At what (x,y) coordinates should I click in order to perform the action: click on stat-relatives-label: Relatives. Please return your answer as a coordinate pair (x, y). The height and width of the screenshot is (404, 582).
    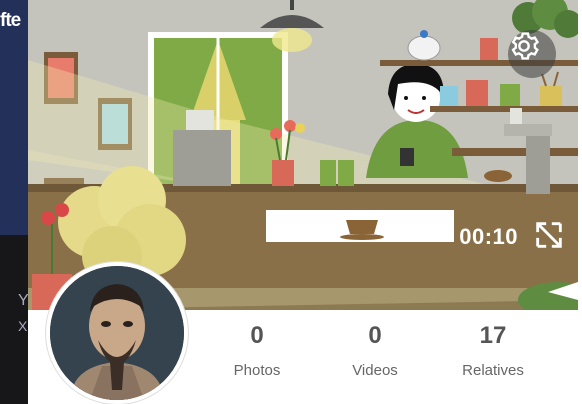
    Looking at the image, I should click on (493, 370).